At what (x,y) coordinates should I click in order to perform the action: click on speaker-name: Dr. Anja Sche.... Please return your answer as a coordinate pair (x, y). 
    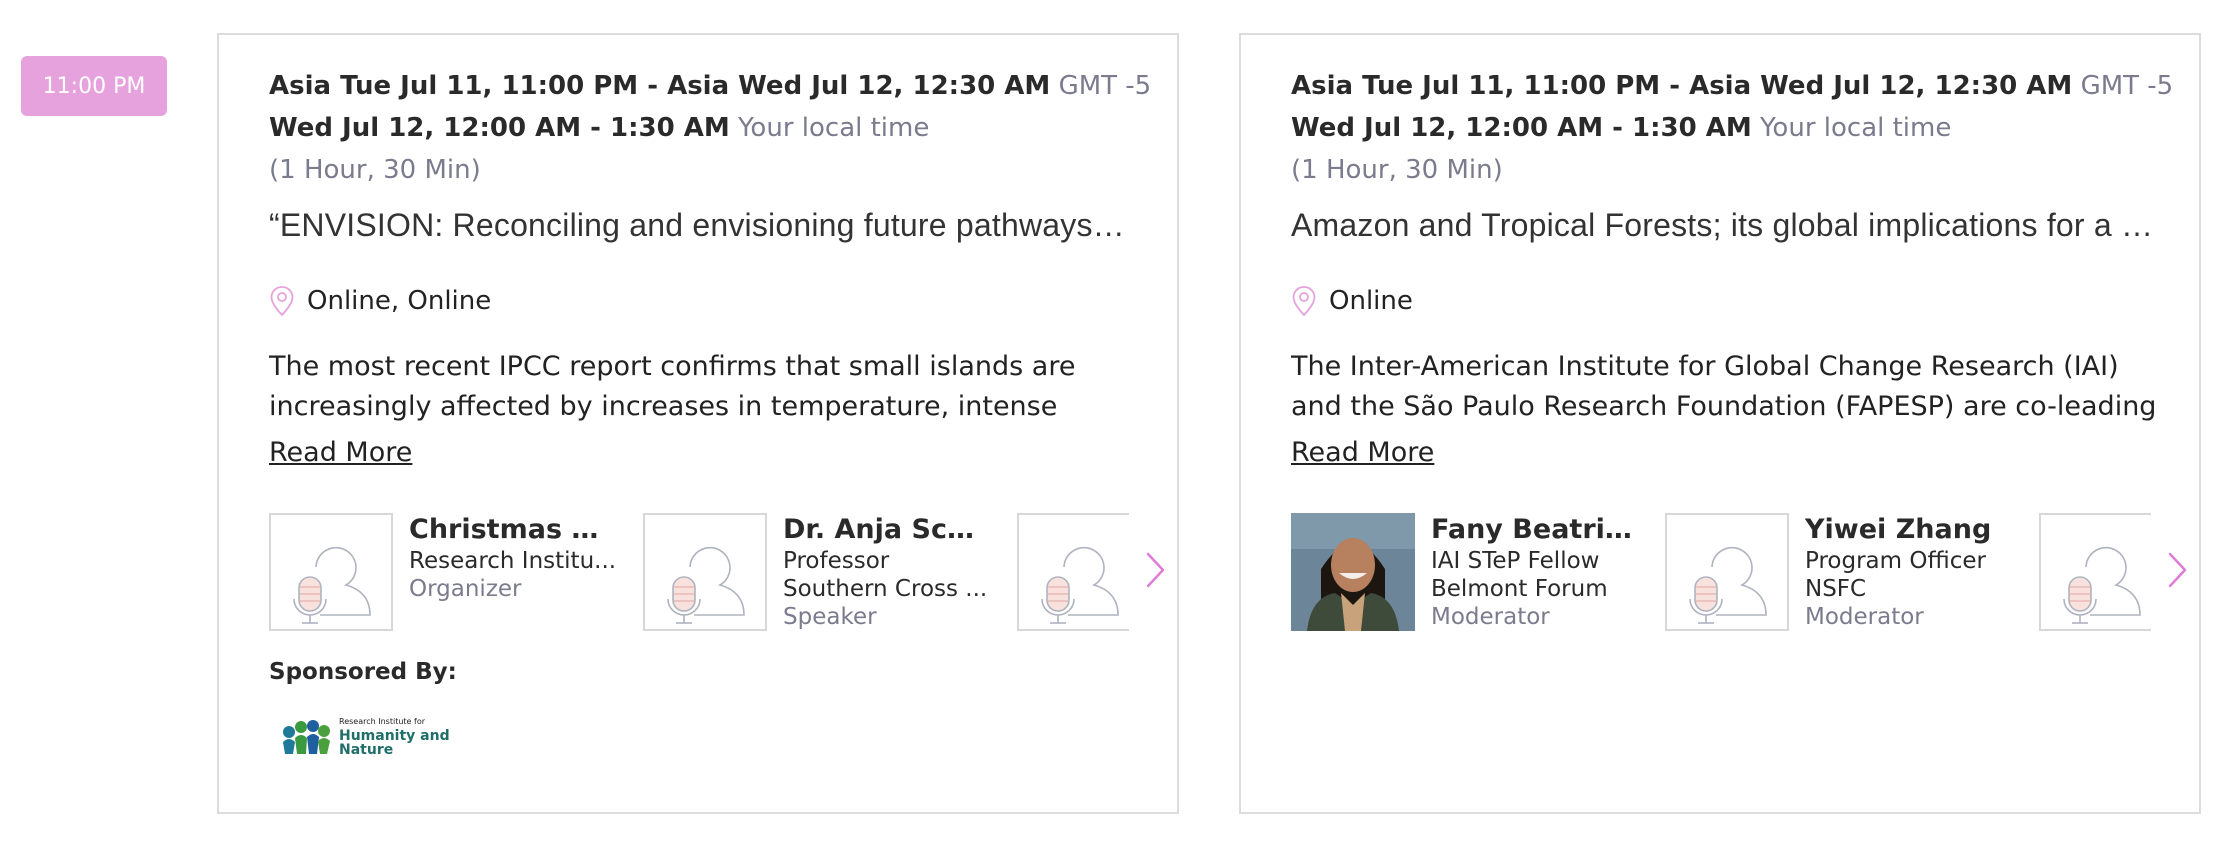
    Looking at the image, I should click on (888, 529).